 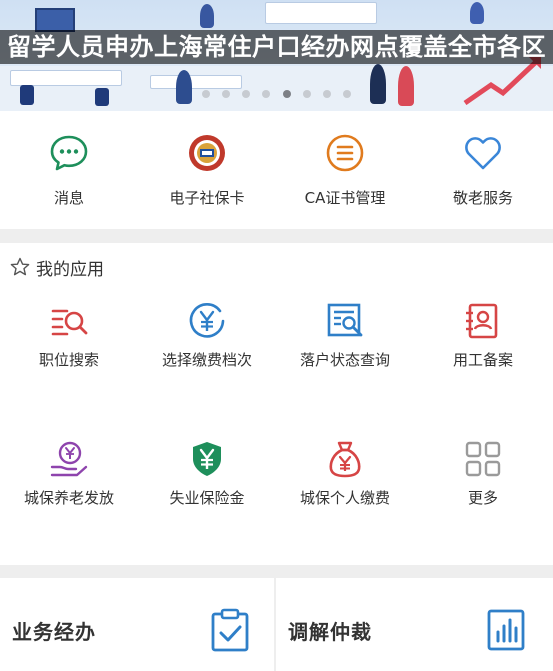 What do you see at coordinates (276, 47) in the screenshot?
I see `banner-caption: 留学人员申办上海常住户口经办网点覆盖全市各区` at bounding box center [276, 47].